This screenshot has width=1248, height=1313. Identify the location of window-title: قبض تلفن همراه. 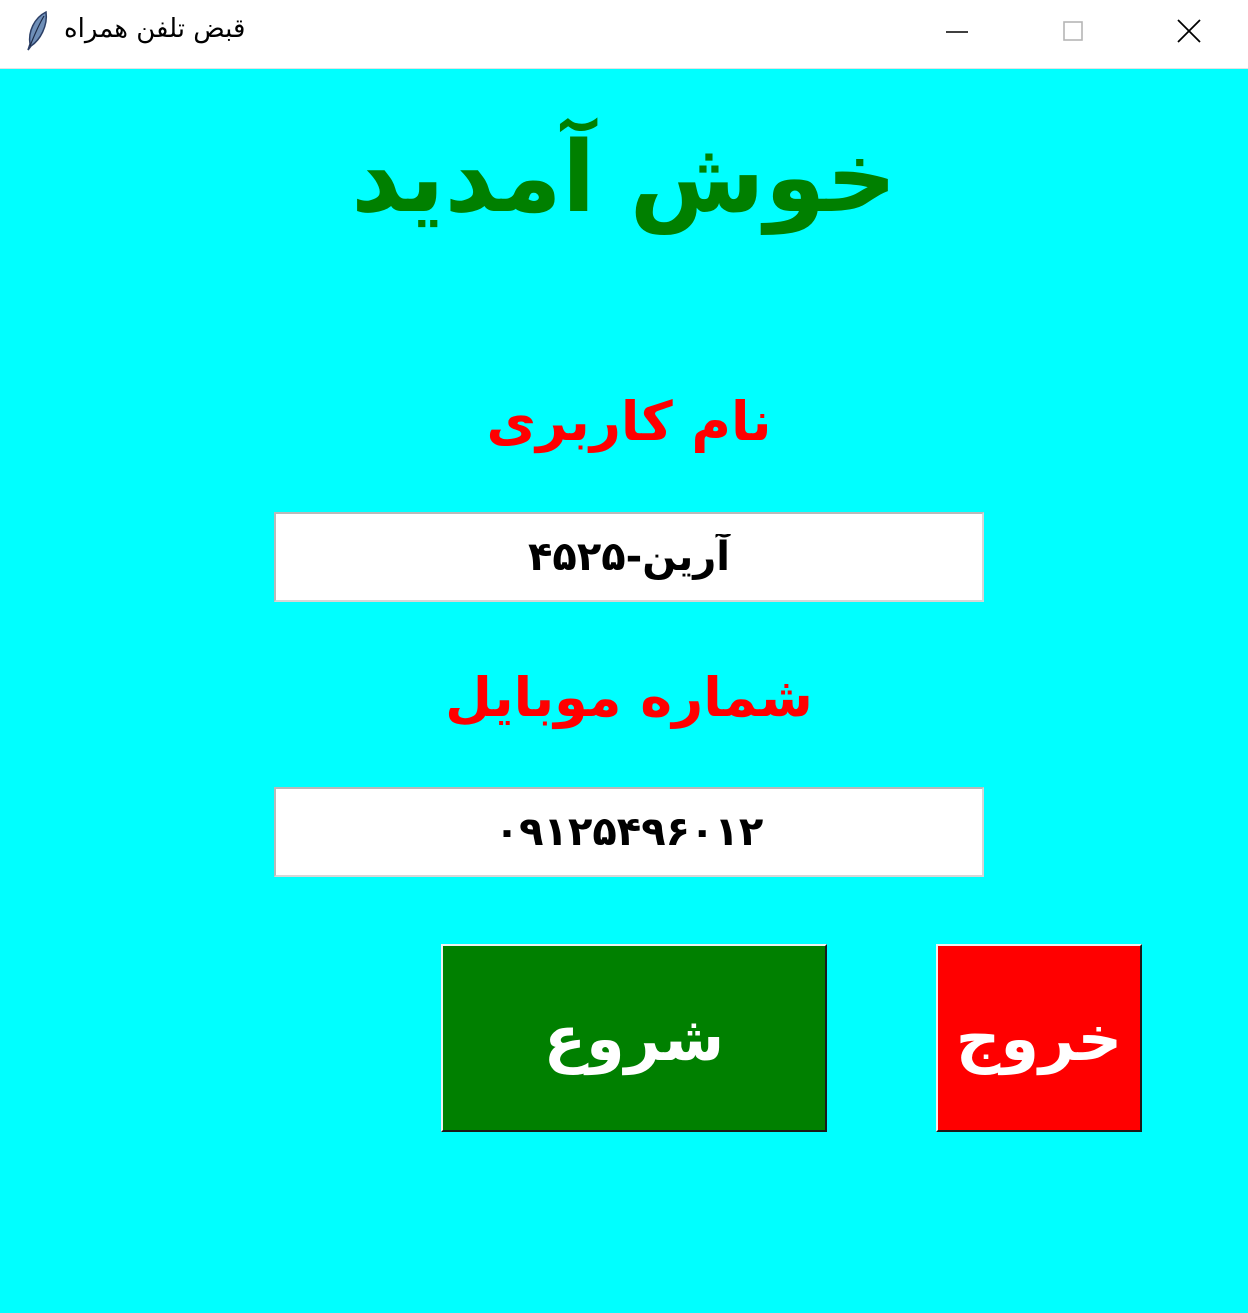
(155, 29).